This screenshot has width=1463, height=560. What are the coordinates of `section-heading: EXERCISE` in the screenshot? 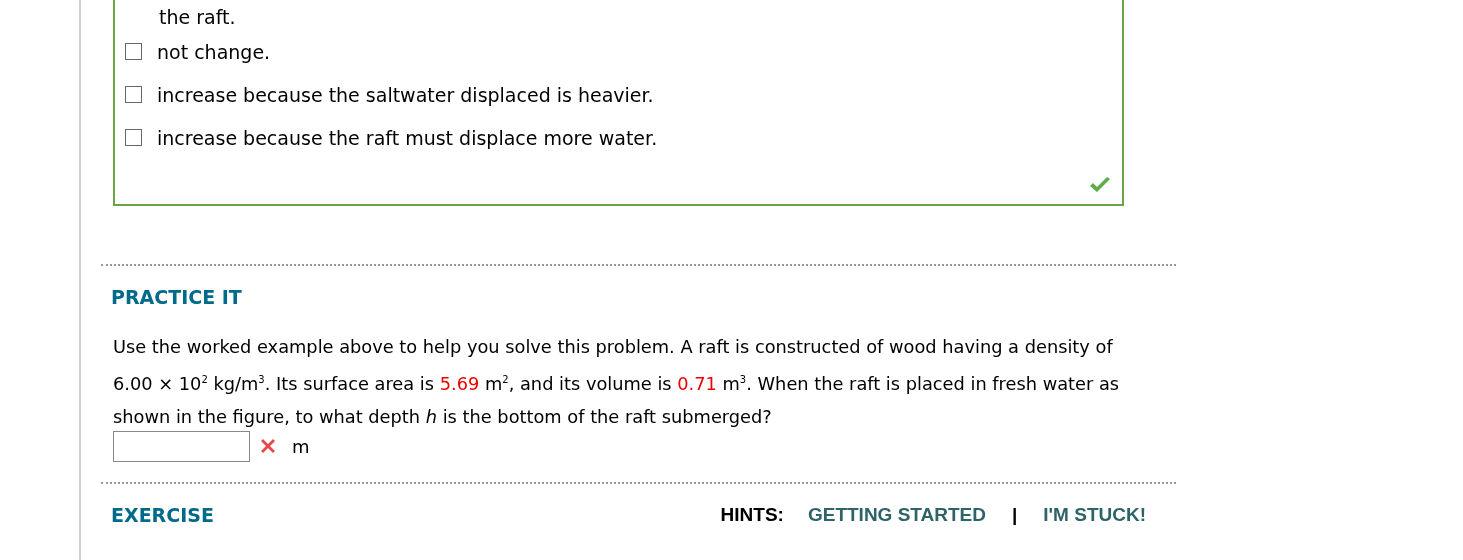 It's located at (162, 514).